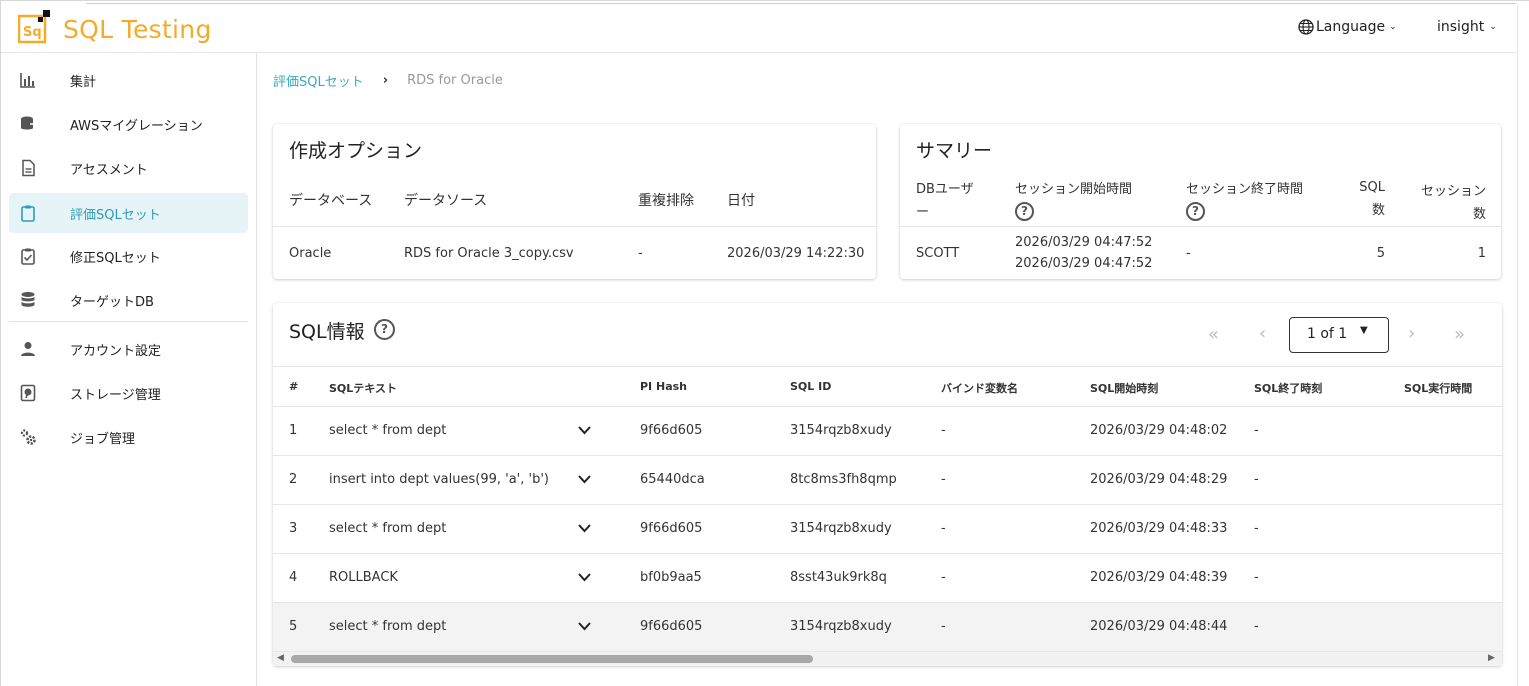  What do you see at coordinates (137, 29) in the screenshot?
I see `app-title: SQL Testing` at bounding box center [137, 29].